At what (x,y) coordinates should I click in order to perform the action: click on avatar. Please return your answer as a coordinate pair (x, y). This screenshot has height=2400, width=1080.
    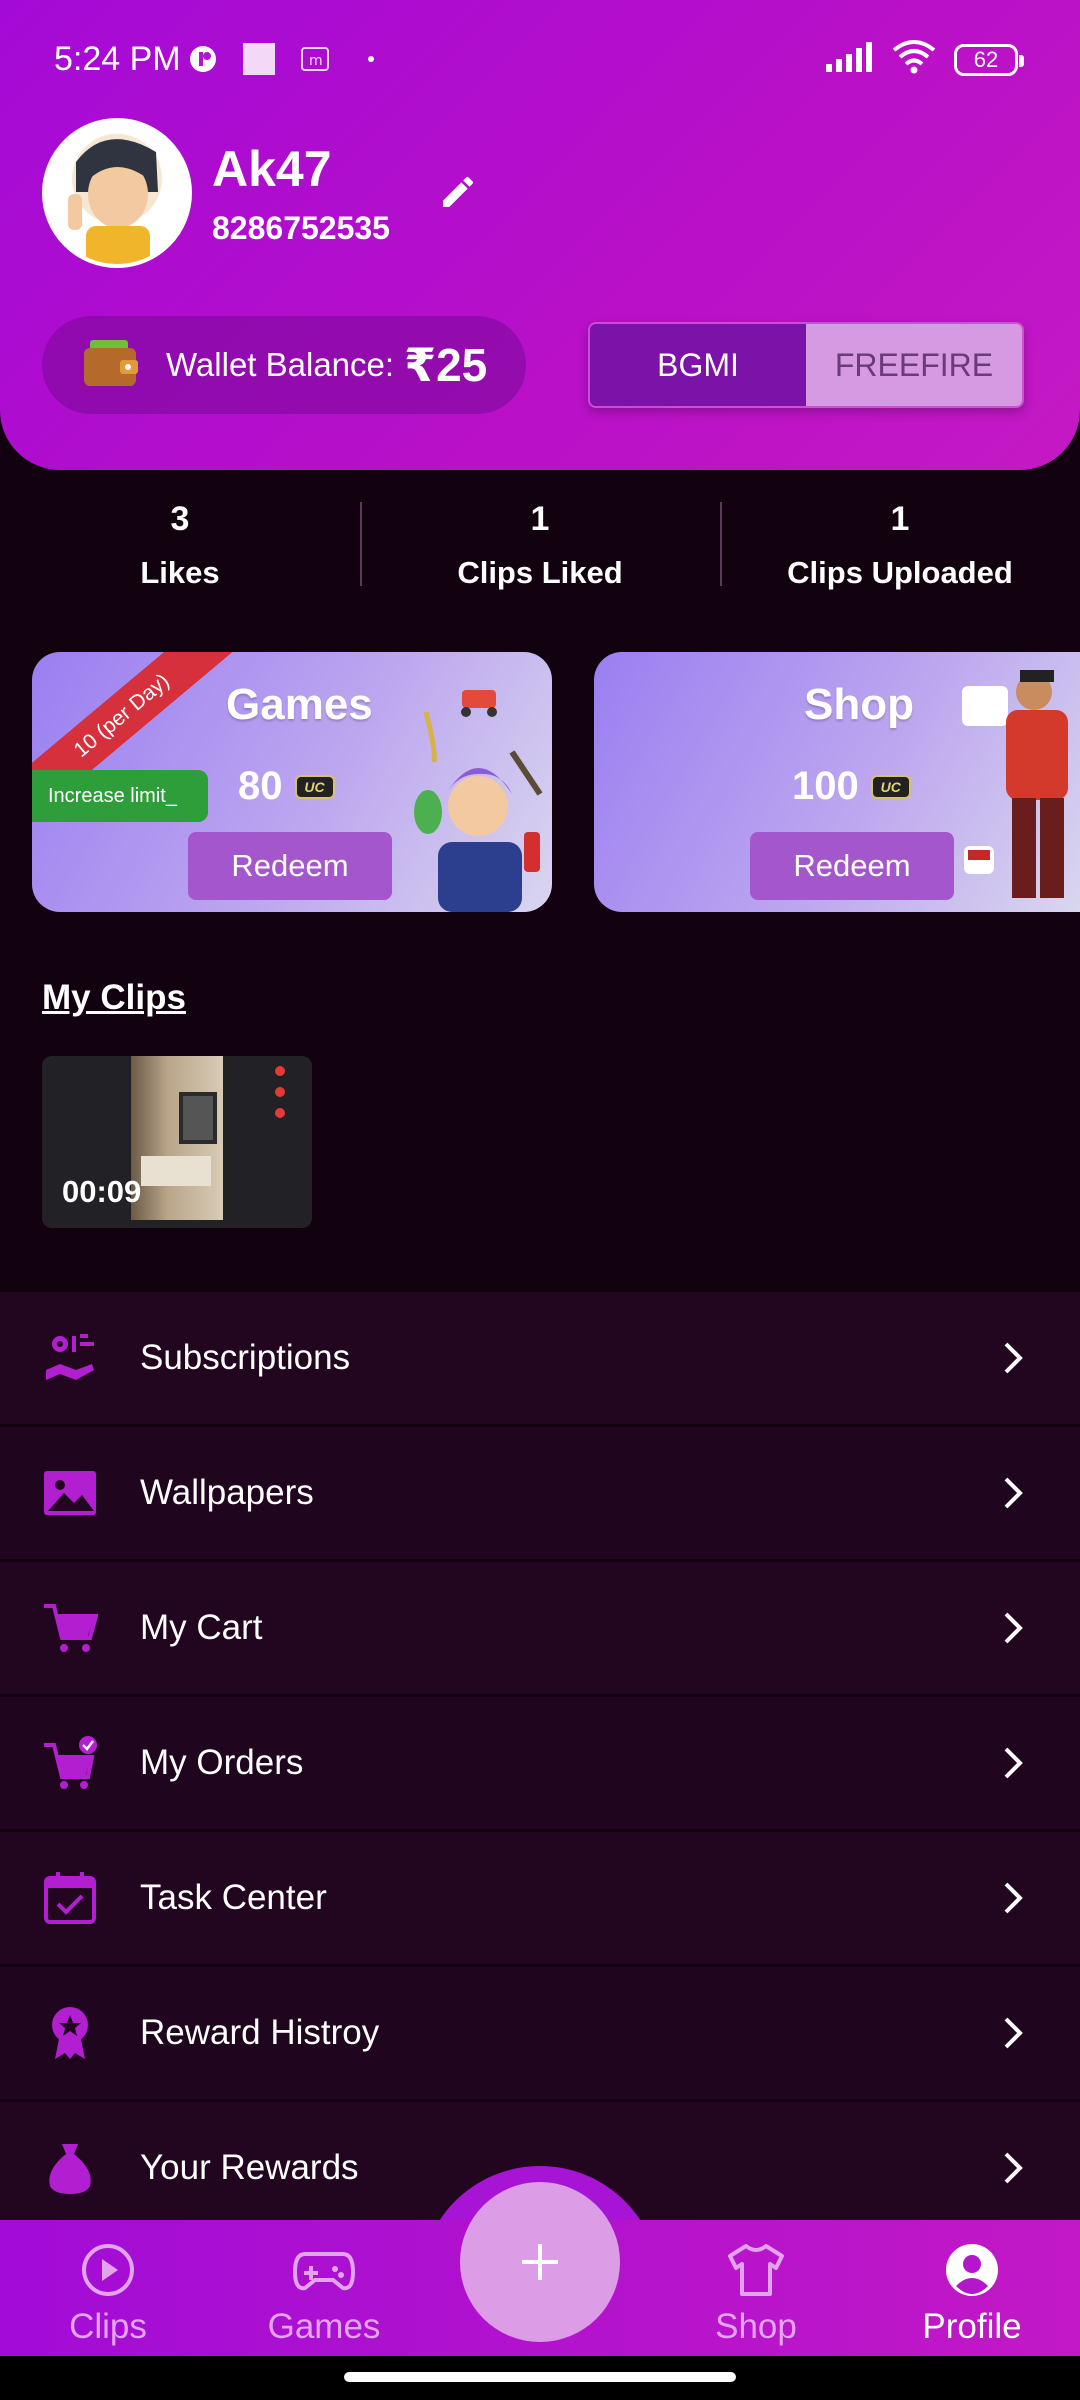
    Looking at the image, I should click on (117, 193).